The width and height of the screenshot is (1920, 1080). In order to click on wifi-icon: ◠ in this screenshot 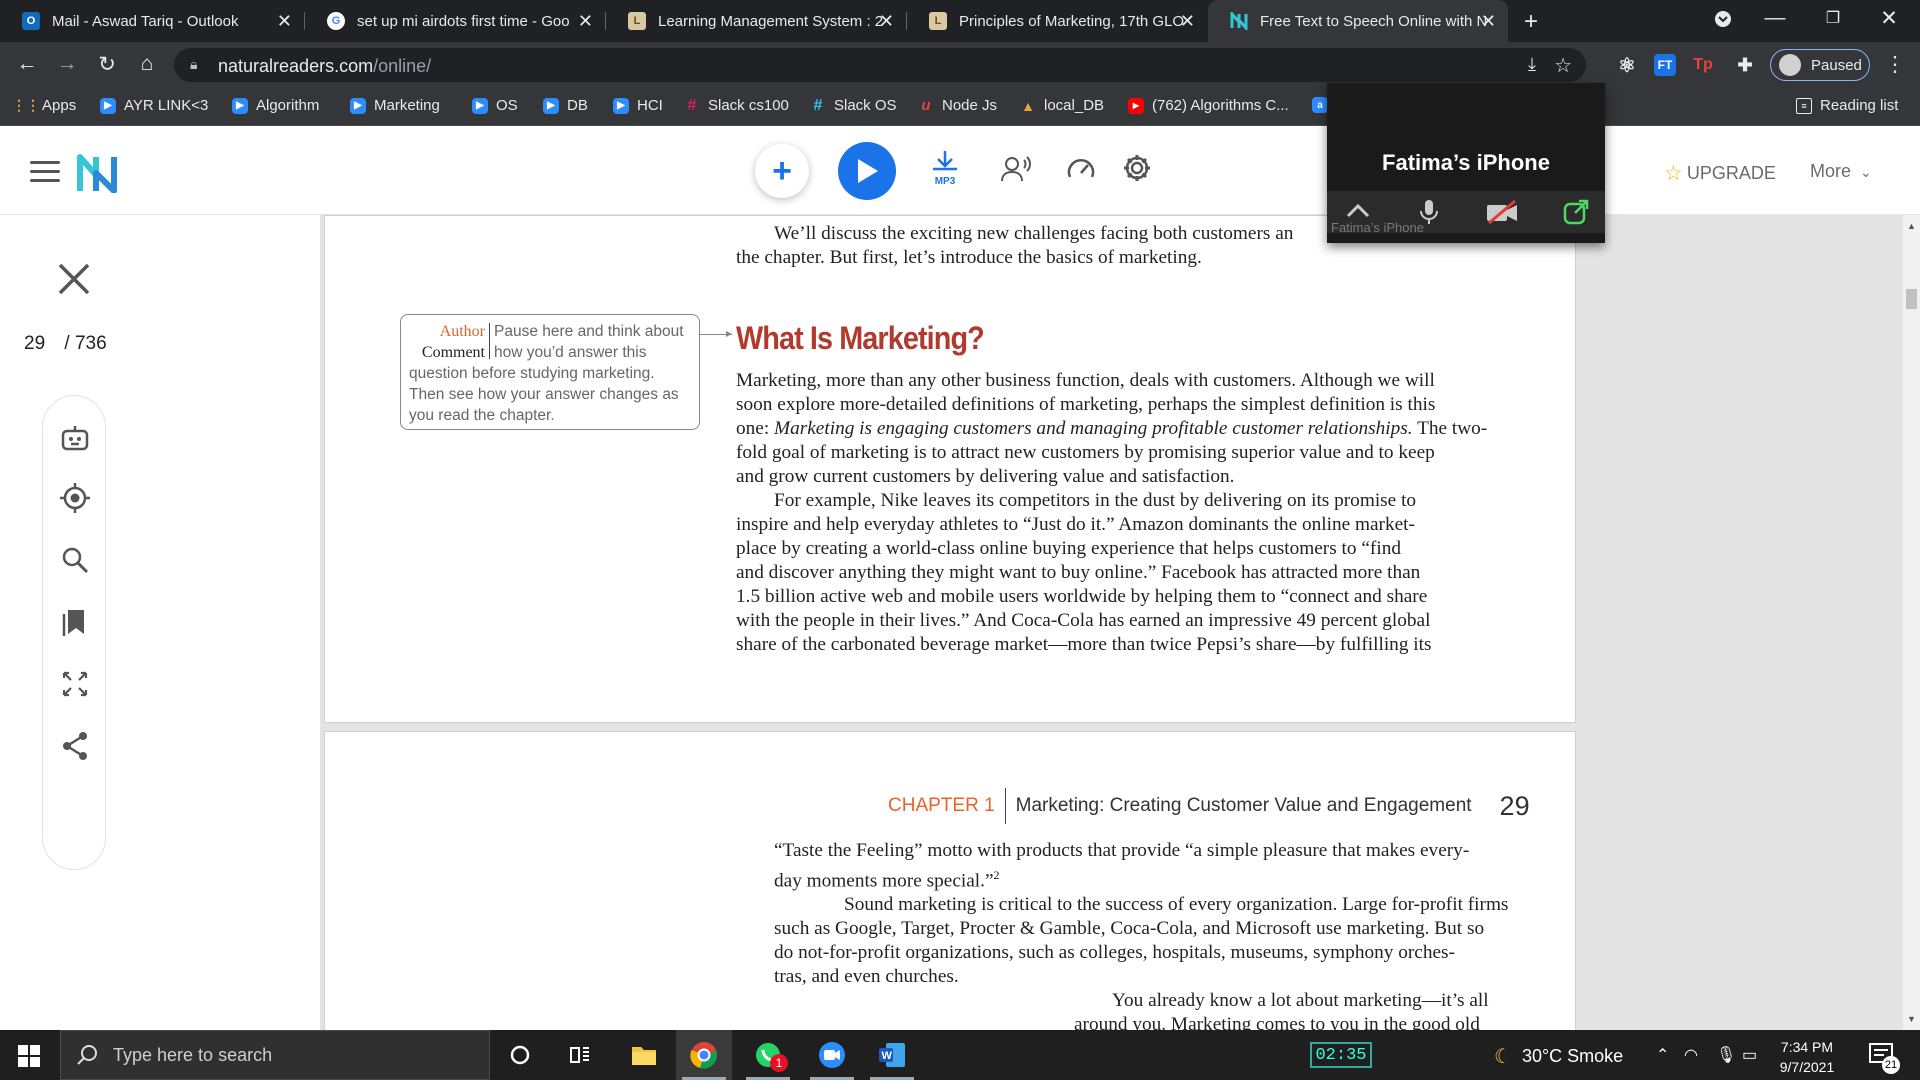, I will do `click(1691, 1055)`.